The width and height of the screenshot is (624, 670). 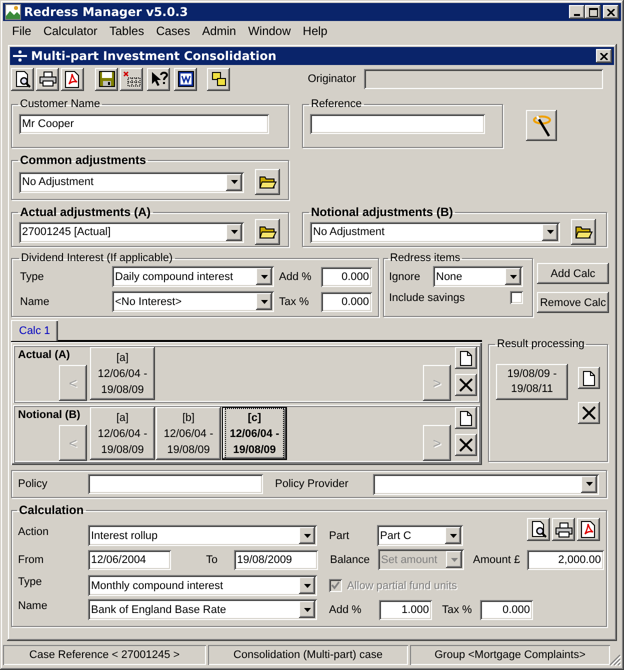 I want to click on checkbox-label: Allow partial fund units, so click(x=402, y=586).